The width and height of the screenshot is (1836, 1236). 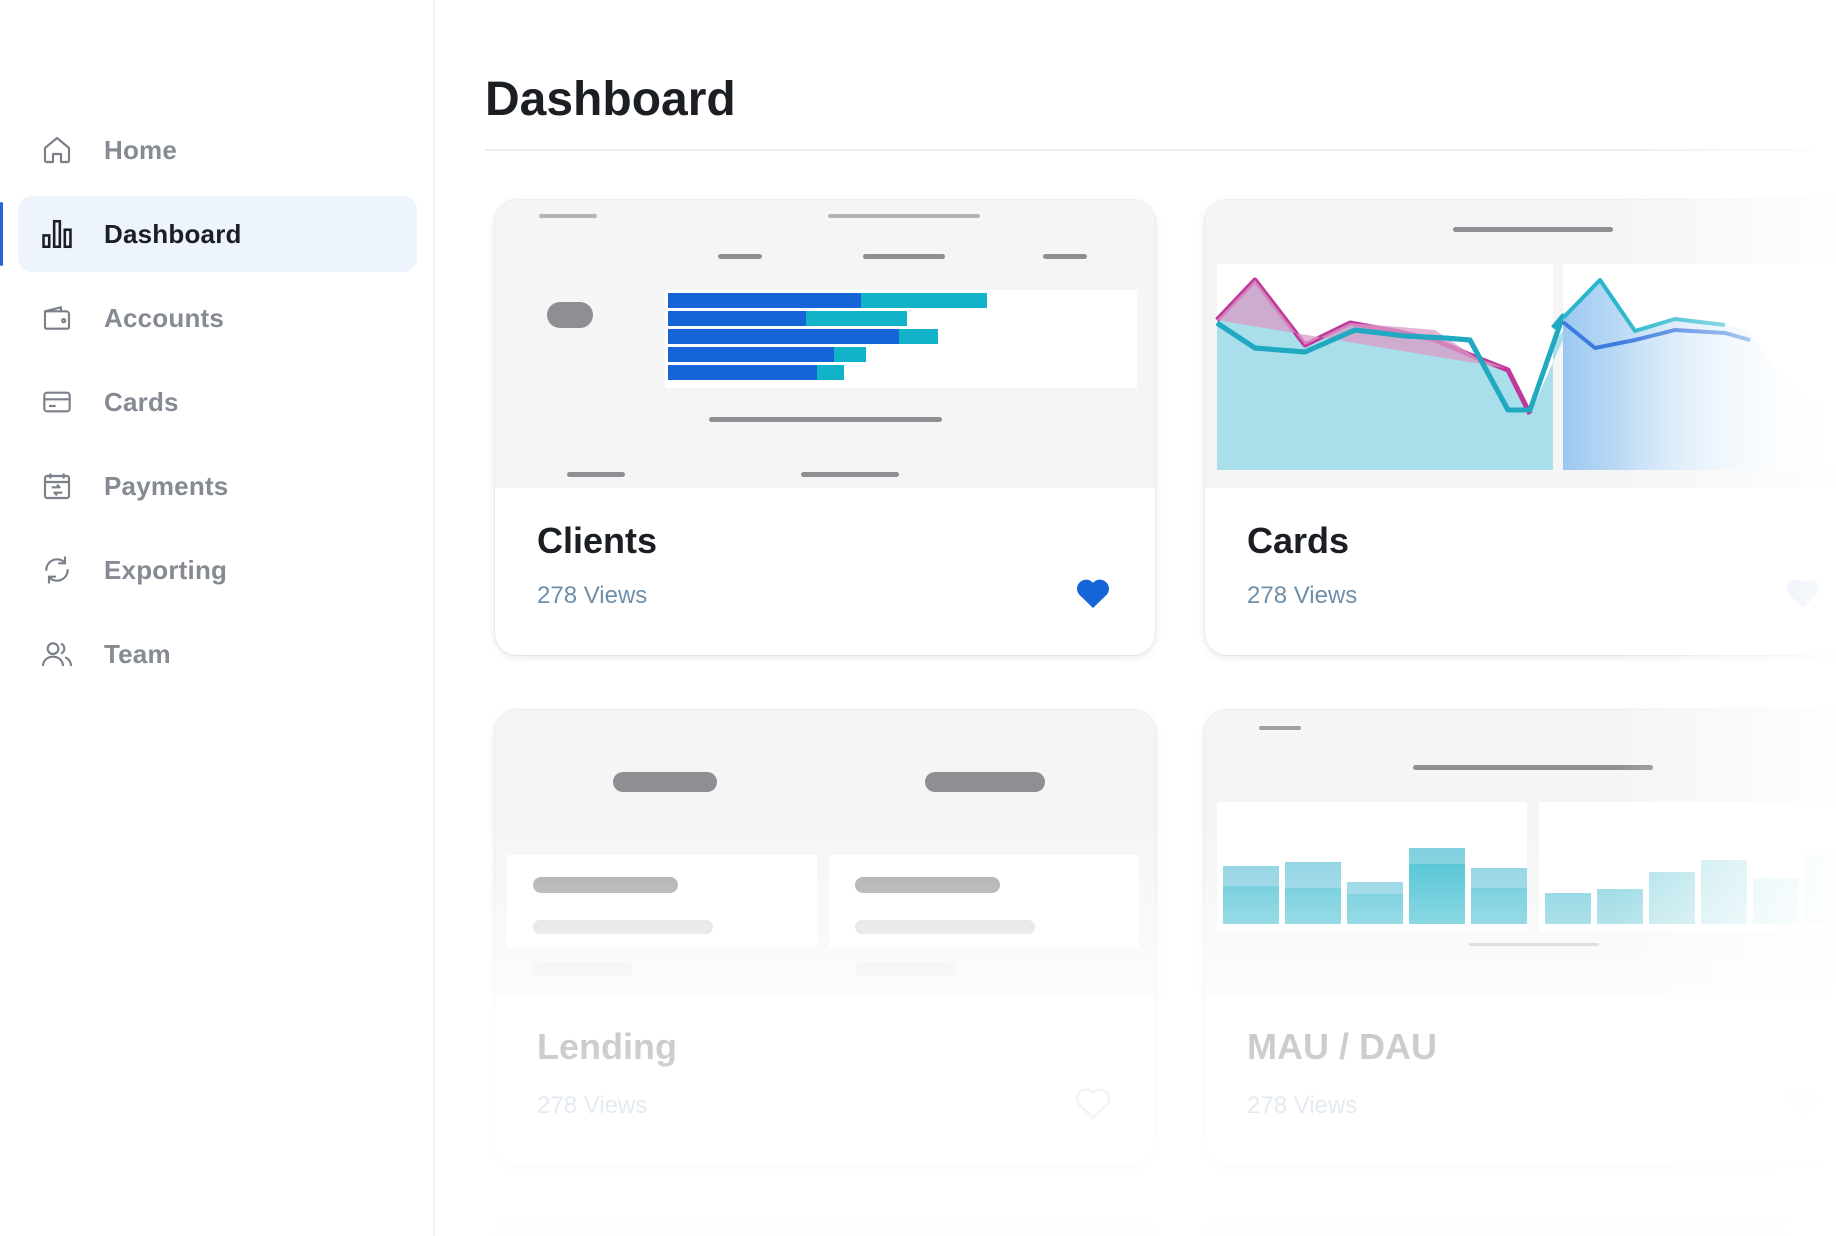 What do you see at coordinates (610, 99) in the screenshot?
I see `page-title: Dashboard` at bounding box center [610, 99].